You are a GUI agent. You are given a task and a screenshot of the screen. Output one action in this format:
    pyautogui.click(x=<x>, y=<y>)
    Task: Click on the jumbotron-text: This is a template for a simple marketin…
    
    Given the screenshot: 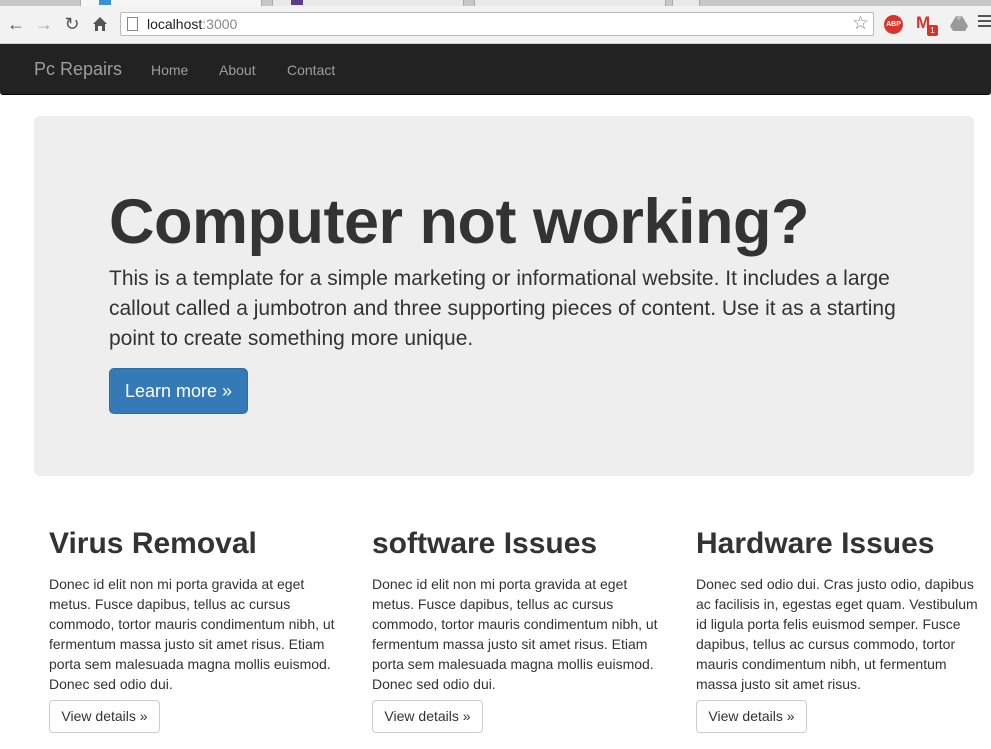 What is the action you would take?
    pyautogui.click(x=502, y=308)
    